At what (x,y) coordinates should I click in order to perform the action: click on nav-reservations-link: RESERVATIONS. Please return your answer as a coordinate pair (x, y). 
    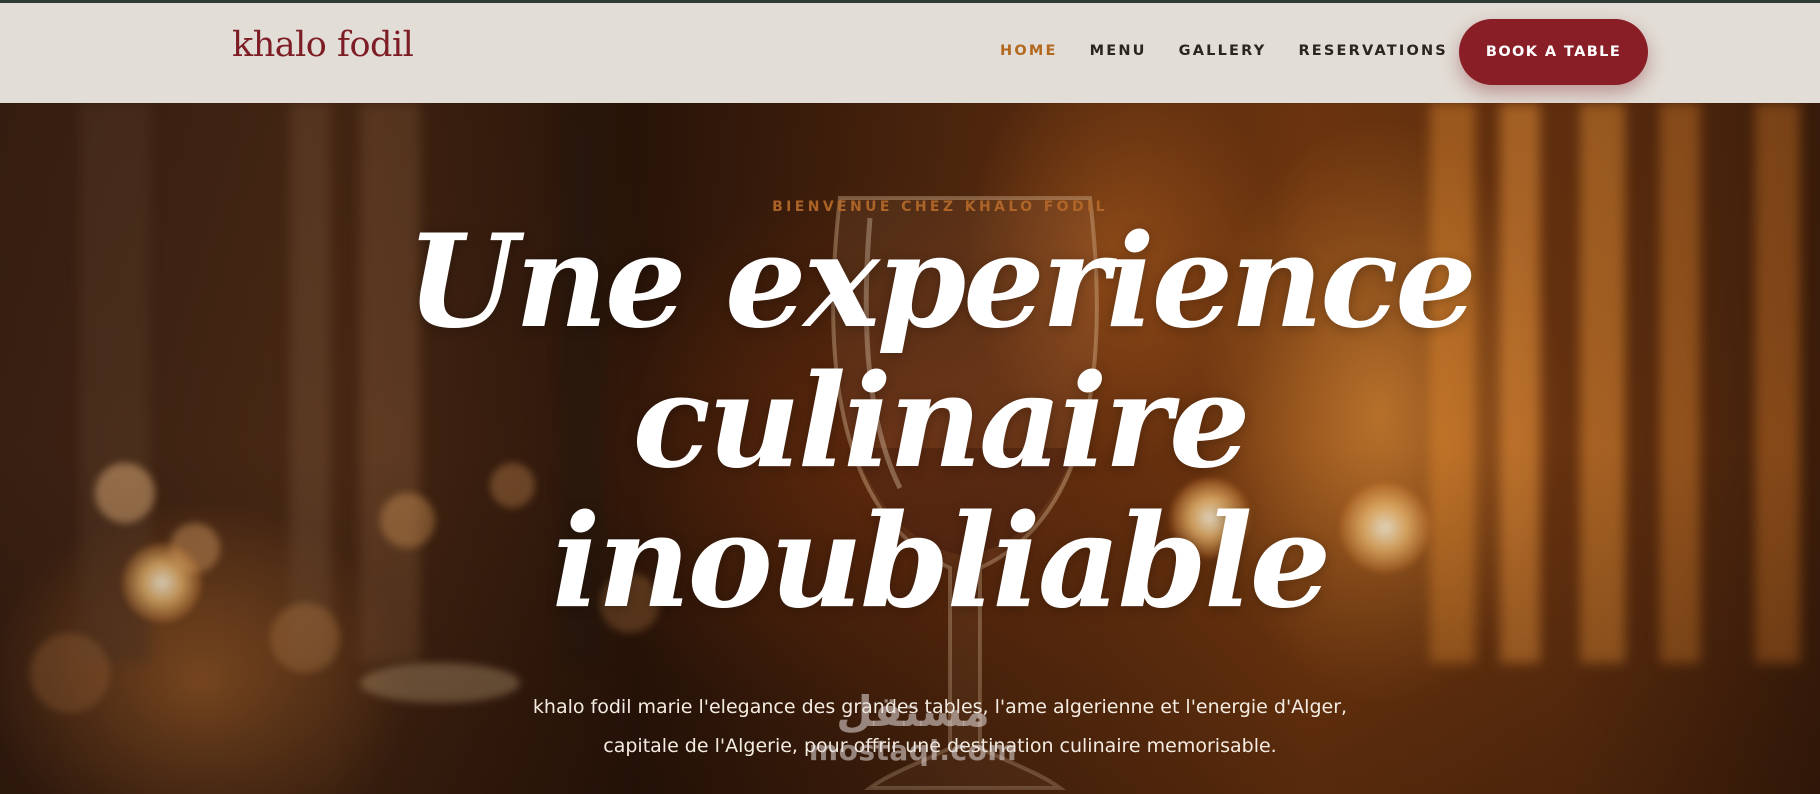
    Looking at the image, I should click on (1373, 51).